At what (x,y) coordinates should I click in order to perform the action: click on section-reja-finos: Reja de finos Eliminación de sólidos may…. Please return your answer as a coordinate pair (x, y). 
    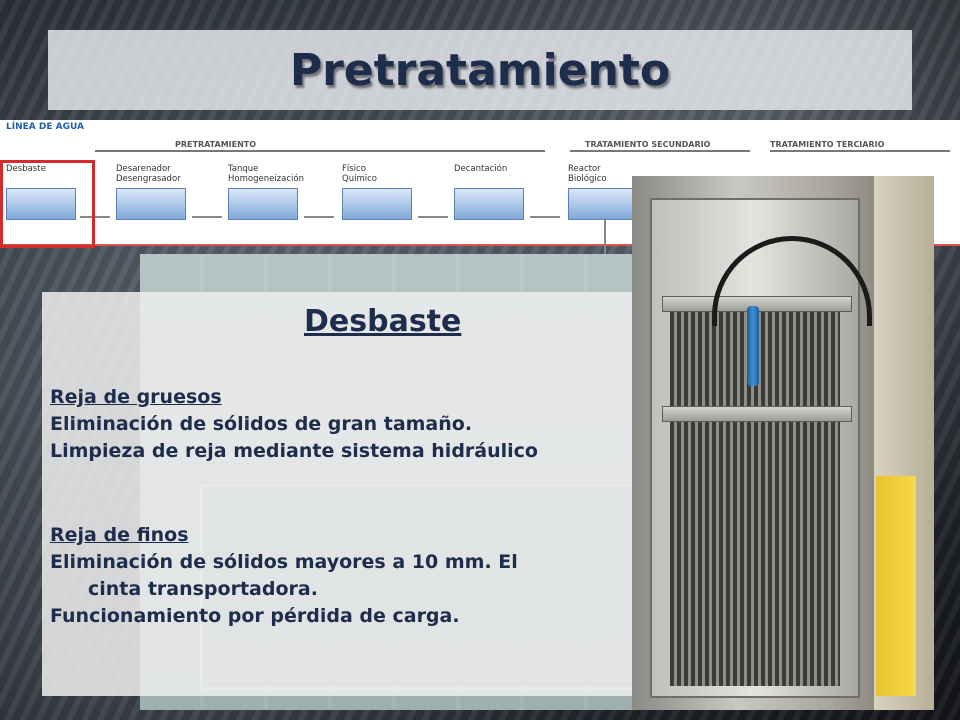
    Looking at the image, I should click on (284, 576).